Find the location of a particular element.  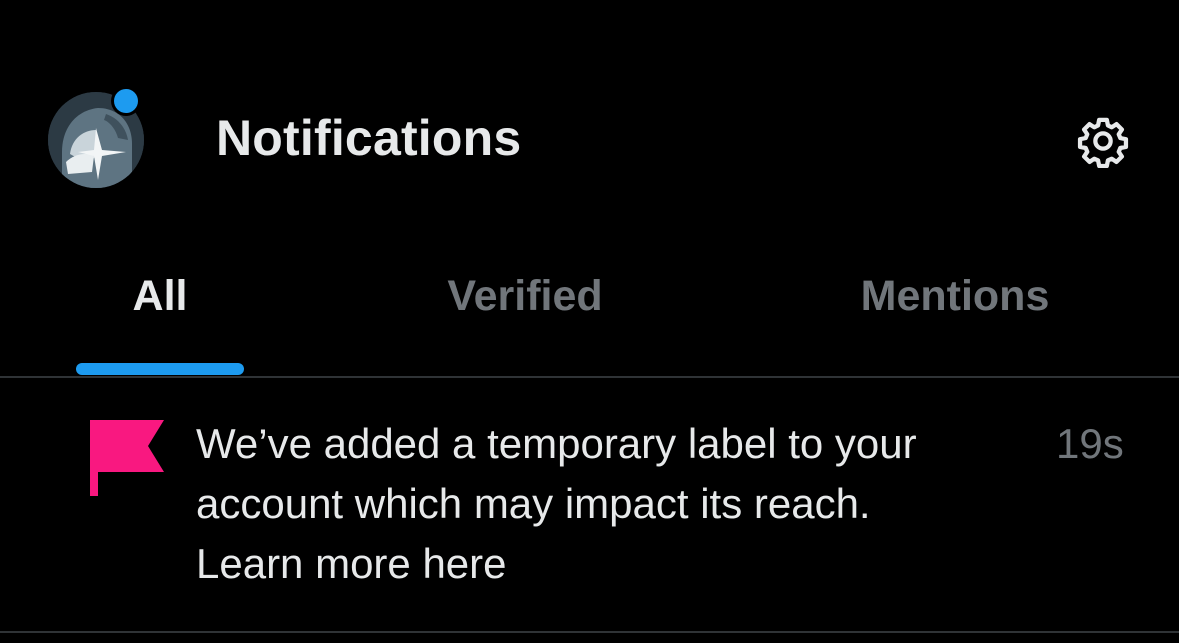

settings-button is located at coordinates (1103, 141).